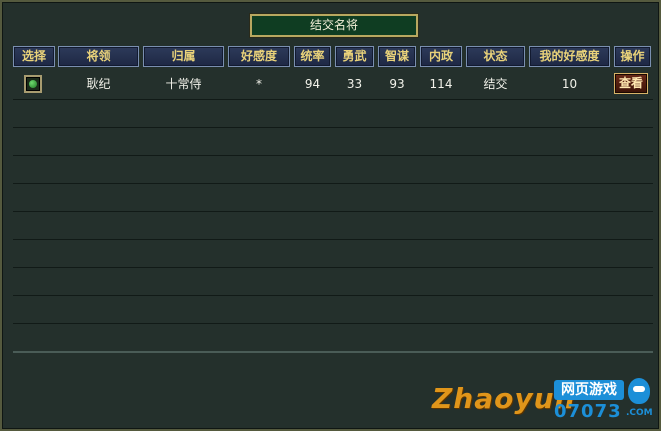 The width and height of the screenshot is (661, 431). What do you see at coordinates (98, 56) in the screenshot?
I see `column-header-general: 将领` at bounding box center [98, 56].